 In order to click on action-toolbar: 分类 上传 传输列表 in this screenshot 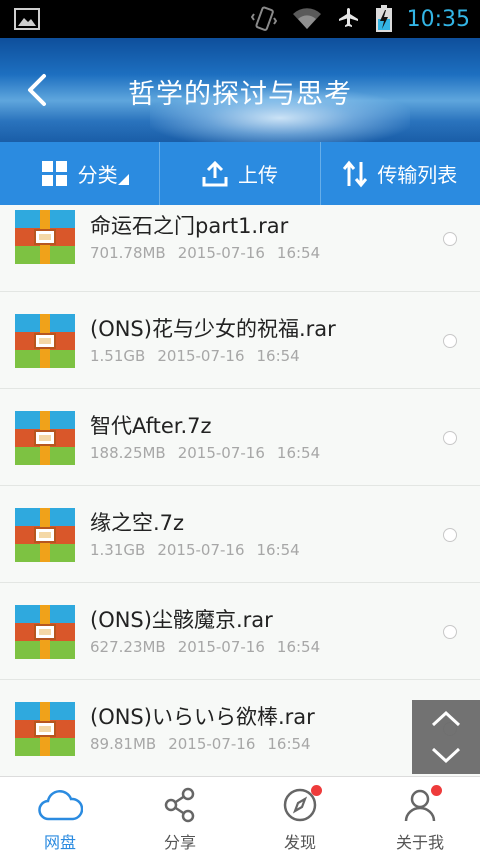, I will do `click(240, 173)`.